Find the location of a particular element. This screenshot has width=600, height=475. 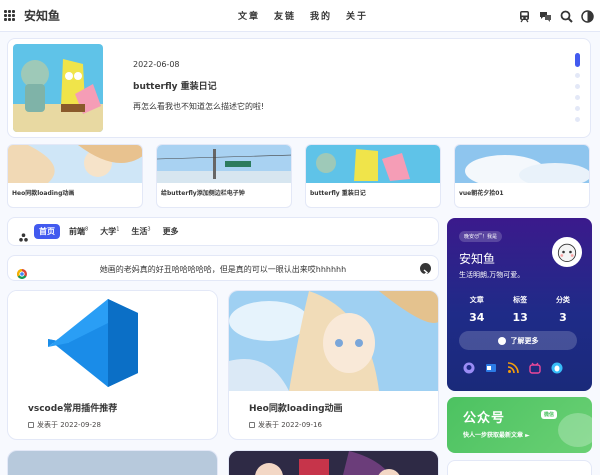

author-description: 生活明朗,万物可爱。 is located at coordinates (492, 275).